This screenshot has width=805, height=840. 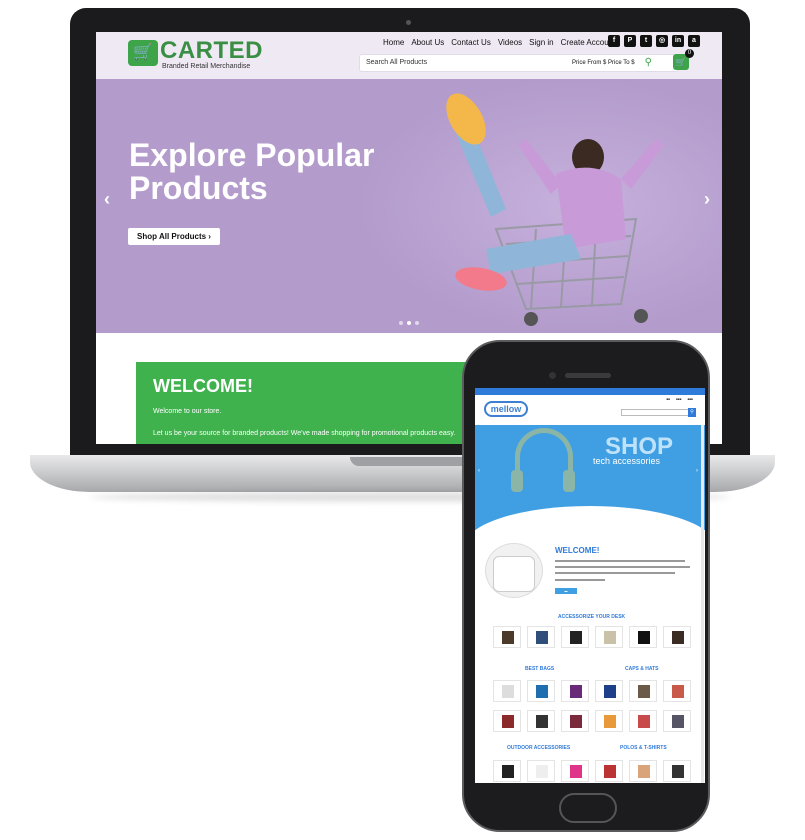 I want to click on search-input: Search All Products, so click(x=396, y=62).